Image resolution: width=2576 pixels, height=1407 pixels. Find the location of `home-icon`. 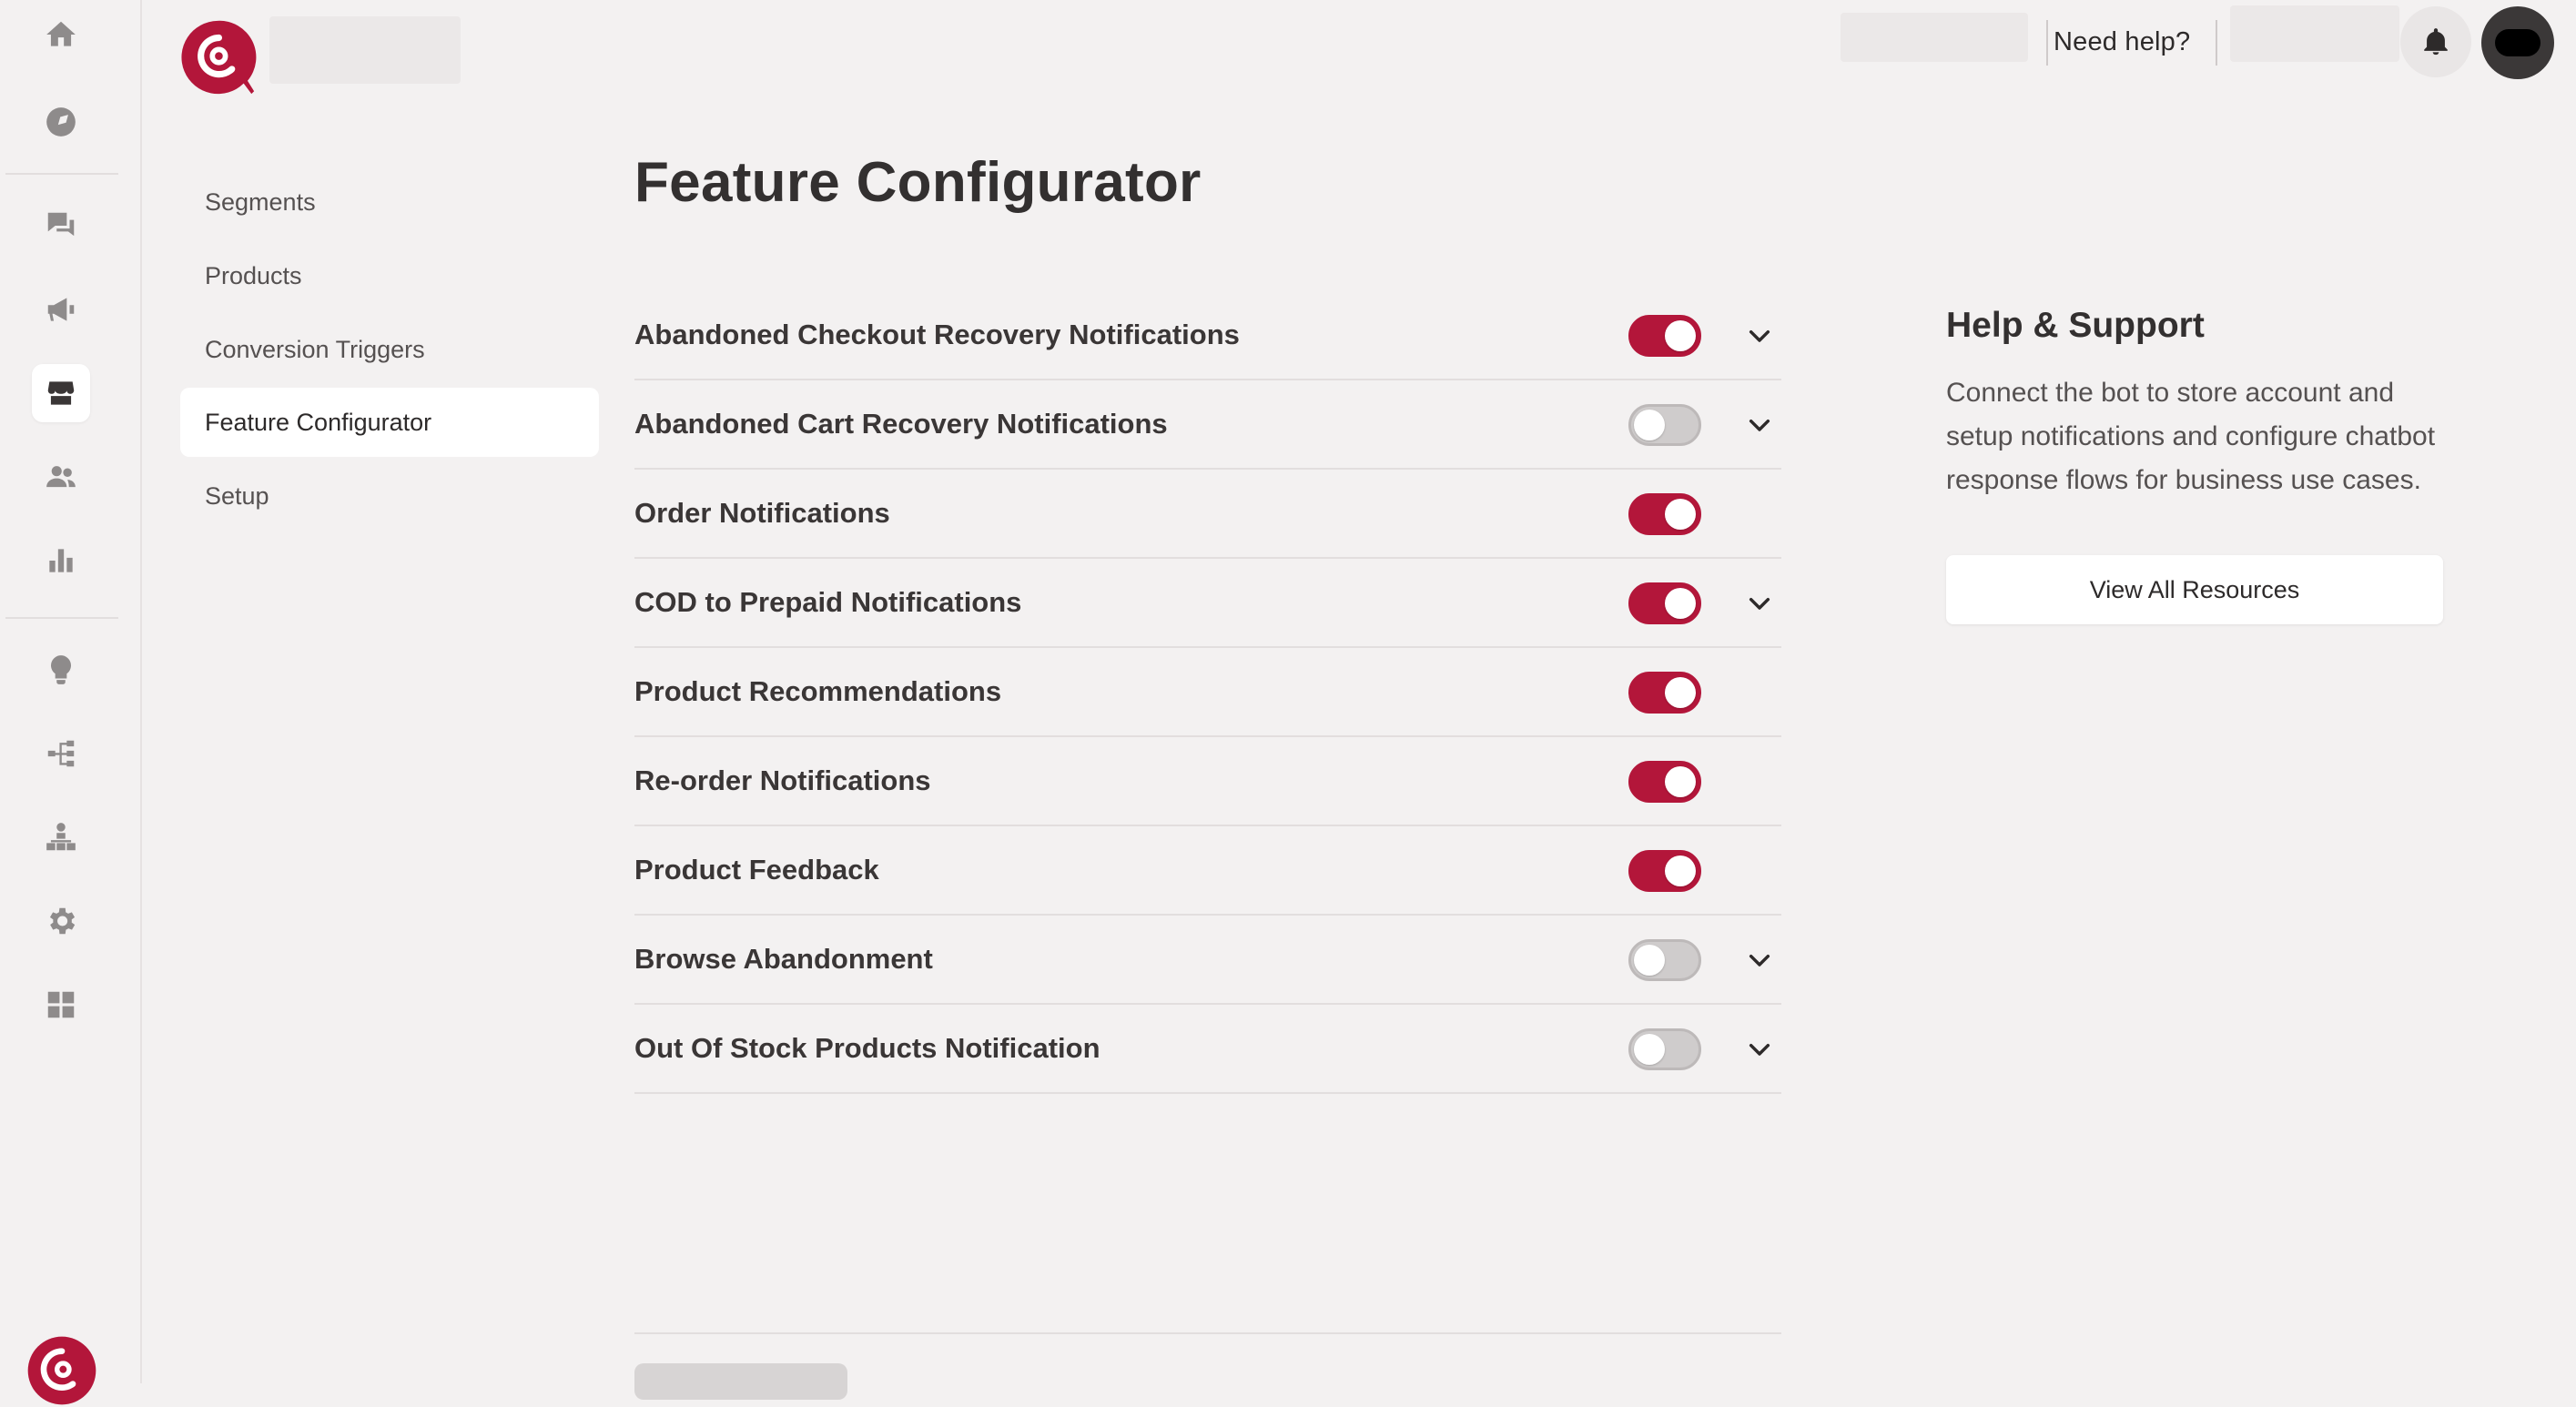

home-icon is located at coordinates (61, 33).